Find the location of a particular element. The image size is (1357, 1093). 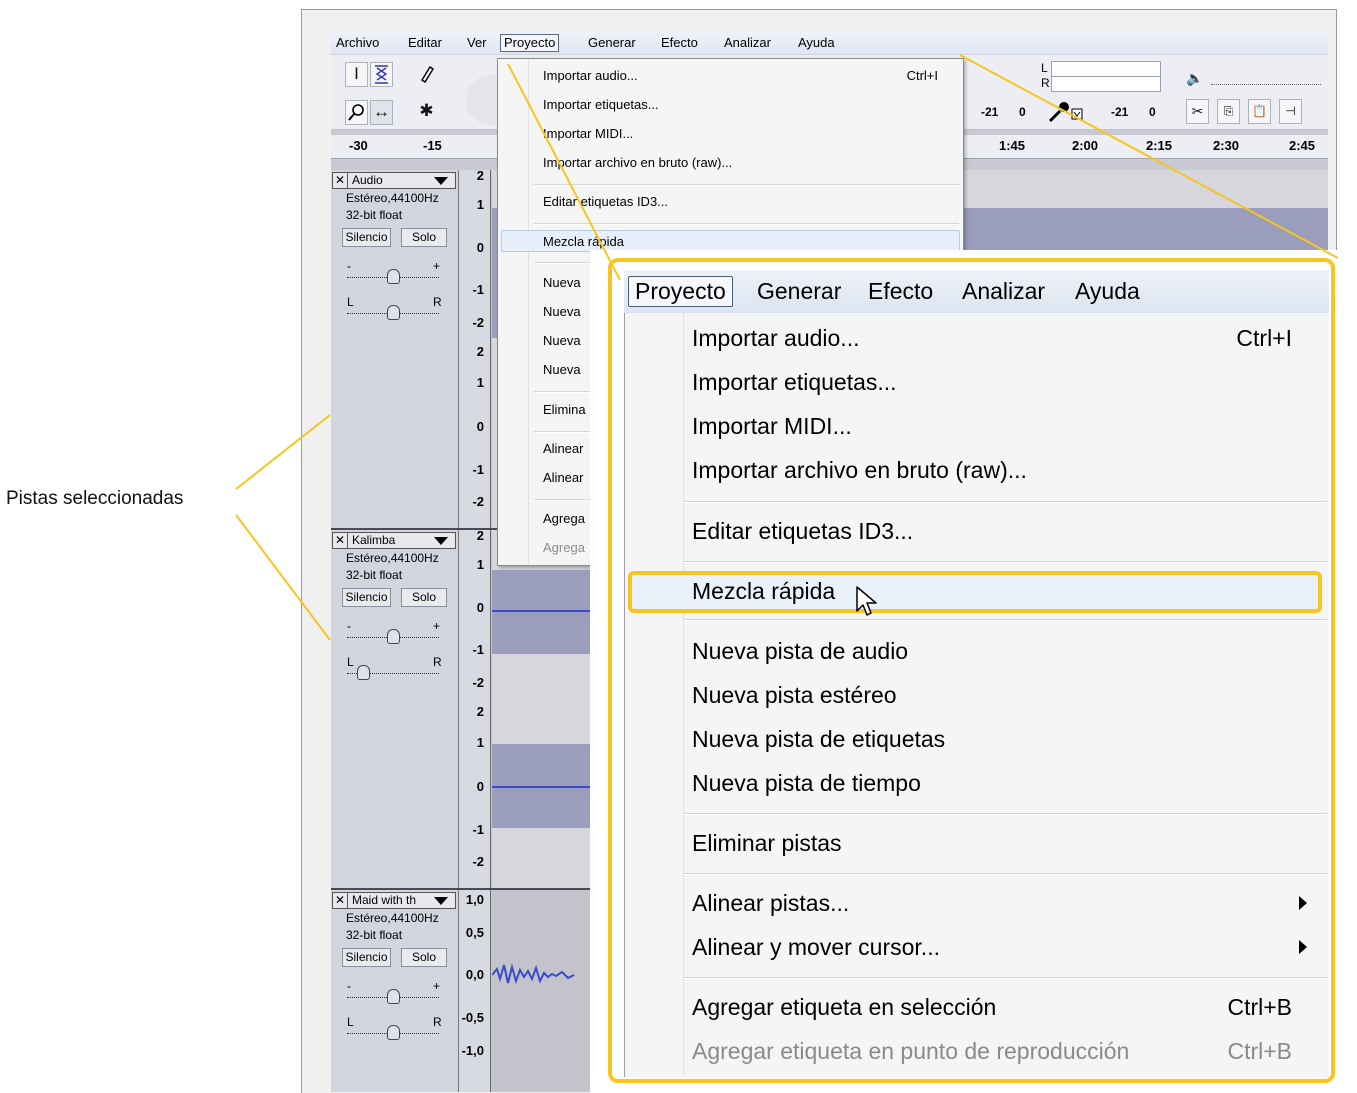

menu-editar: Editar is located at coordinates (425, 44).